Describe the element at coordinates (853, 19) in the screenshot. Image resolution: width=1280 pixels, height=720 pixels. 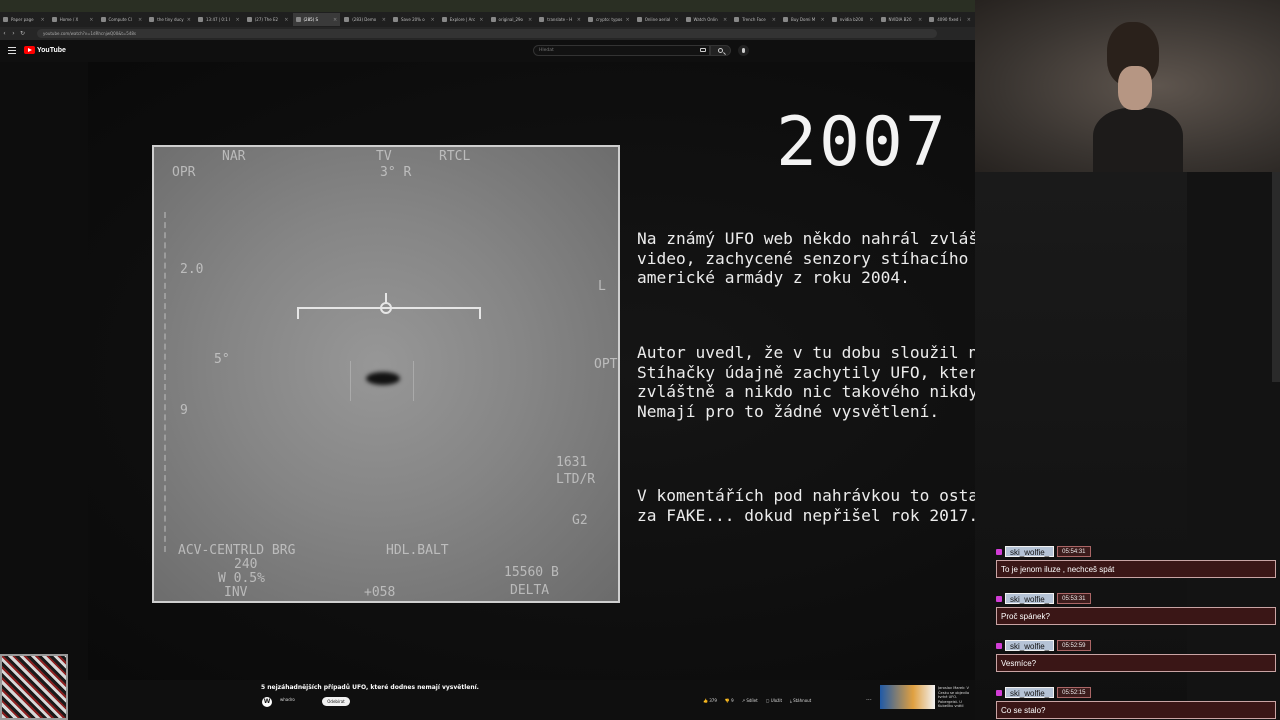
I see `browser-tab: nvidia b200 ×` at that location.